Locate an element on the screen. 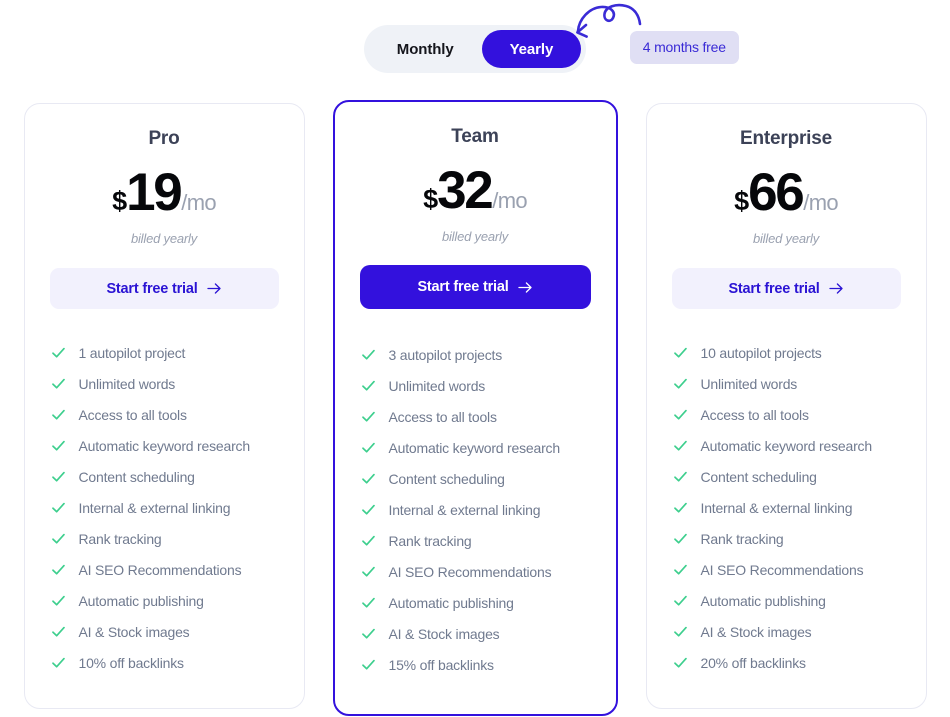 This screenshot has height=717, width=950. list-item: Content scheduling is located at coordinates (786, 476).